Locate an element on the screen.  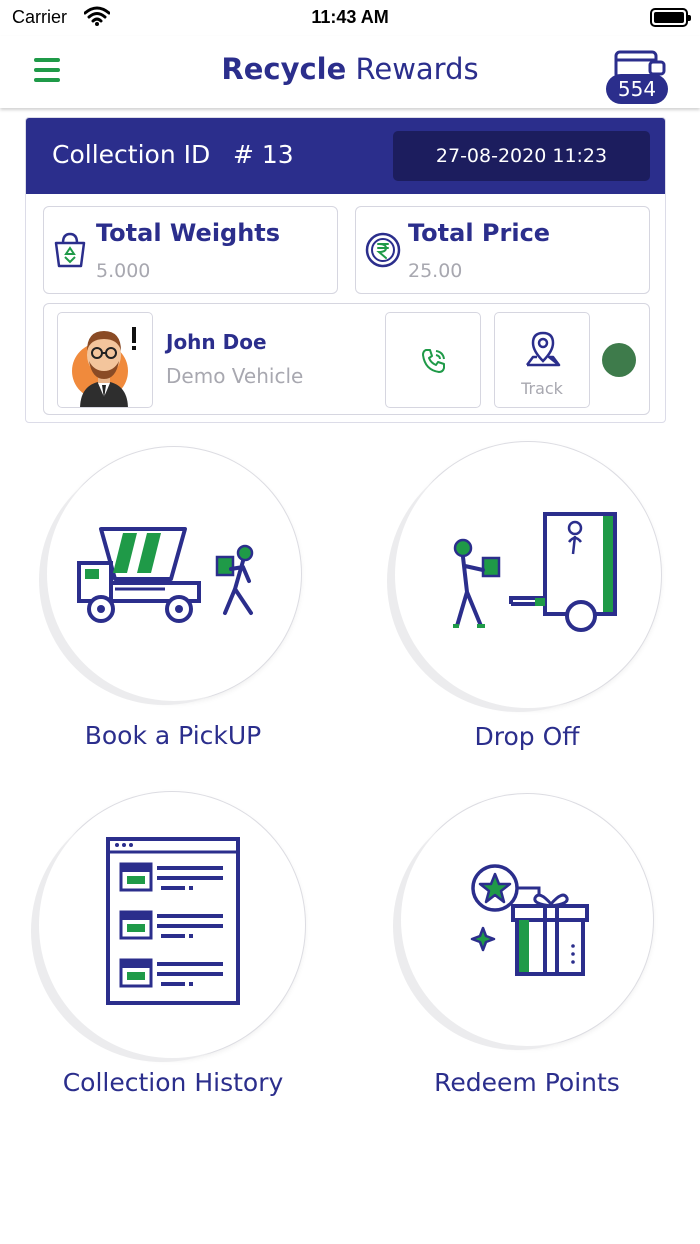
status-time: 11:43 AM is located at coordinates (350, 17).